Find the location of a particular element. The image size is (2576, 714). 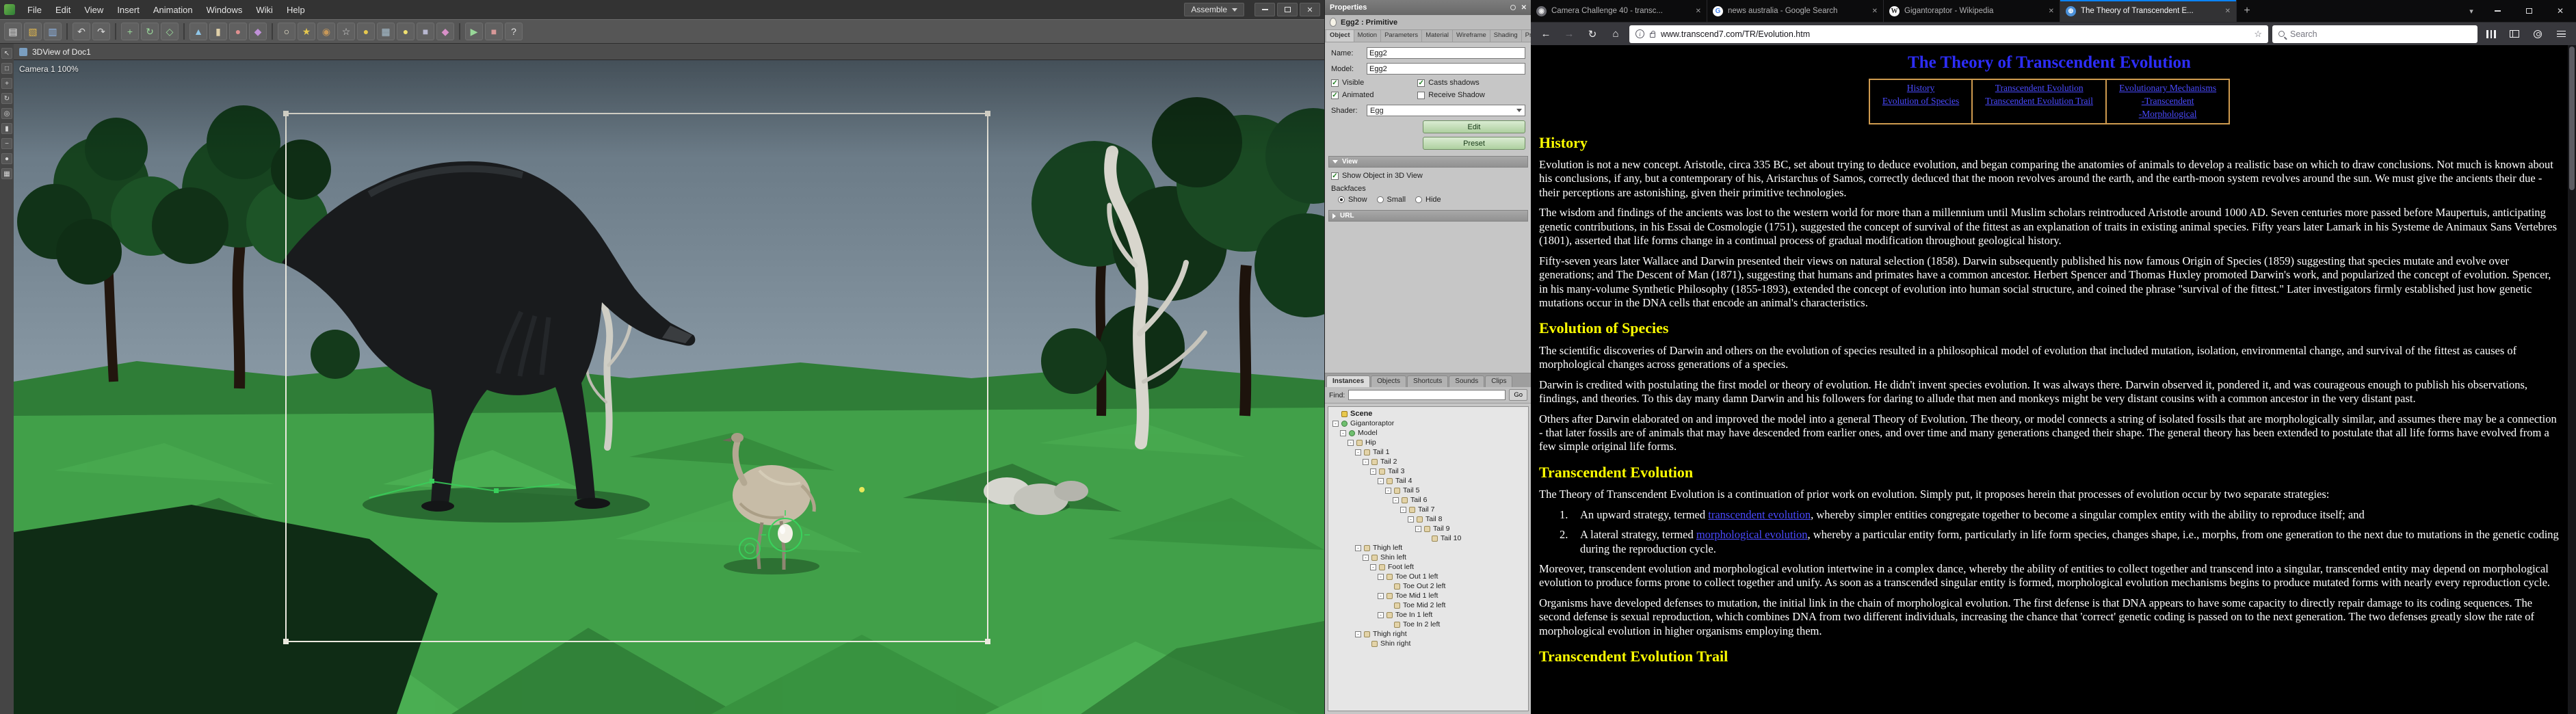

egg-model is located at coordinates (785, 533).